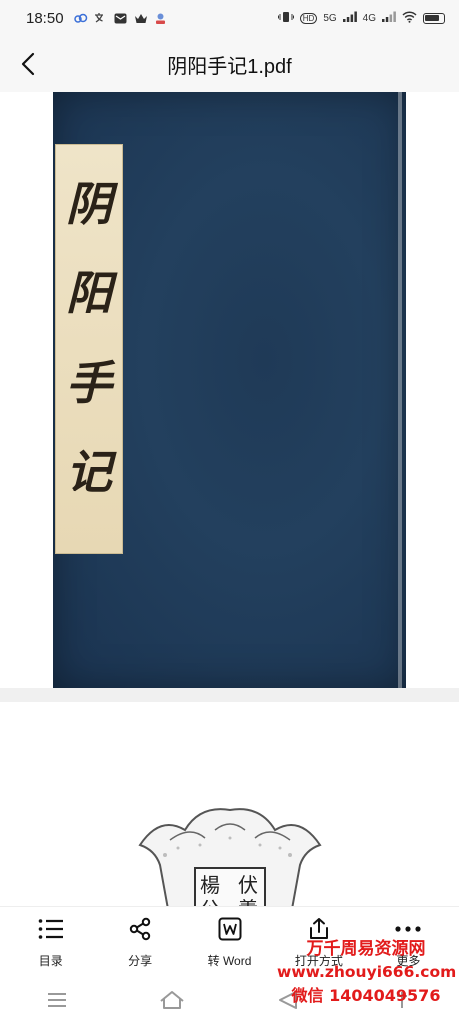 The height and width of the screenshot is (1024, 459). I want to click on mail-icon, so click(121, 18).